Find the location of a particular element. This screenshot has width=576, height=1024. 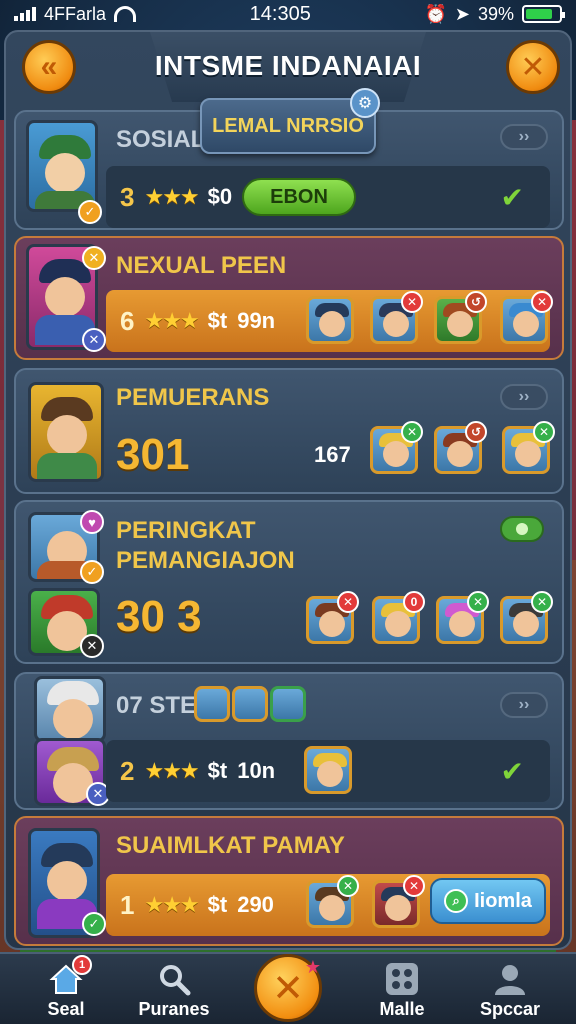

page-title: INTSME INDANAIAI is located at coordinates (288, 65).